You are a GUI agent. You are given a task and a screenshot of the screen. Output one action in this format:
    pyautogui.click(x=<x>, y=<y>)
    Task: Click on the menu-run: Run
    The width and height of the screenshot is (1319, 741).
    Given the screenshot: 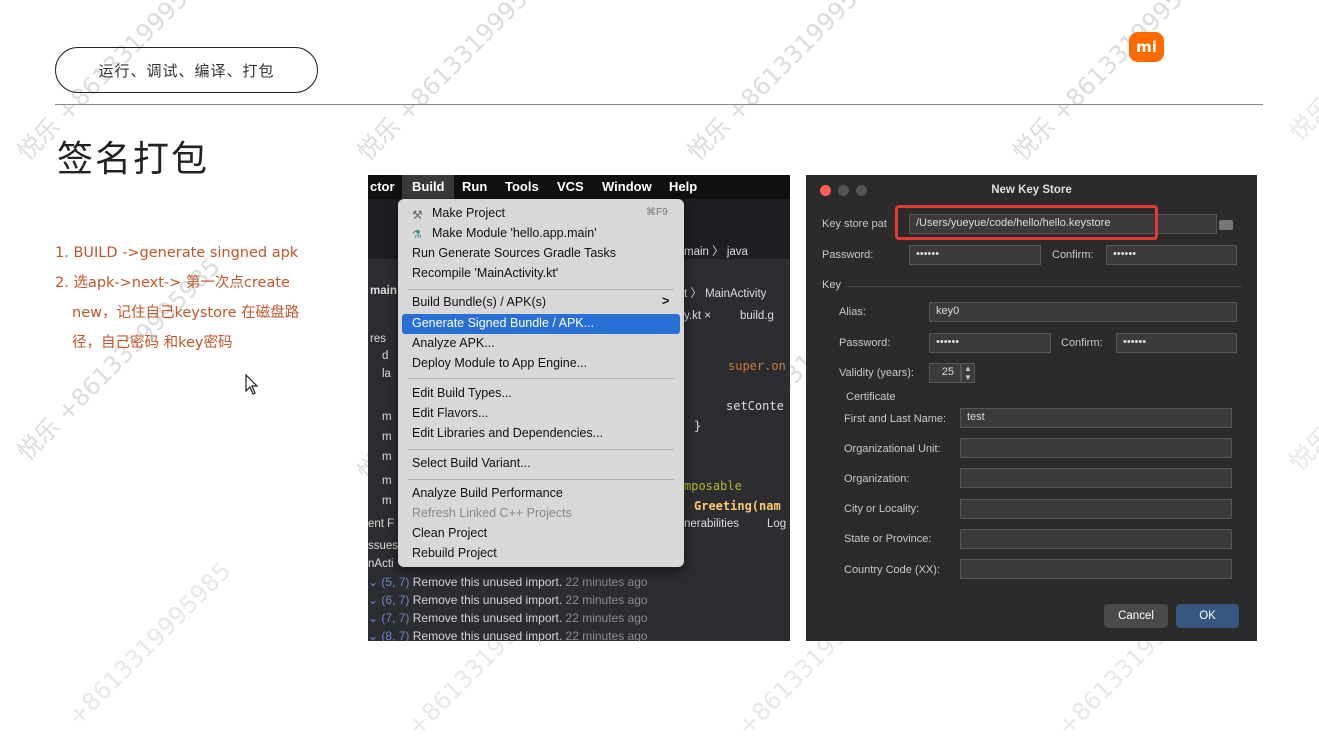 What is the action you would take?
    pyautogui.click(x=474, y=186)
    